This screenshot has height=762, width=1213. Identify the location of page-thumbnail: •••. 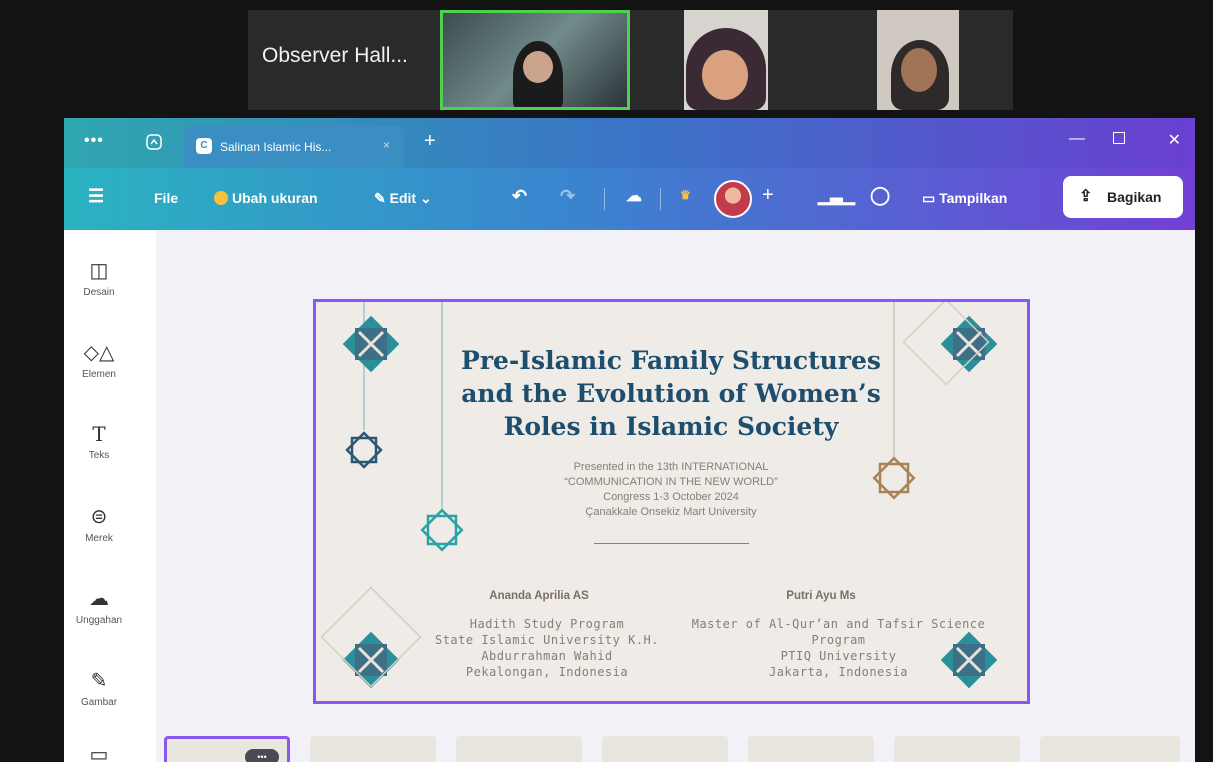
(227, 749).